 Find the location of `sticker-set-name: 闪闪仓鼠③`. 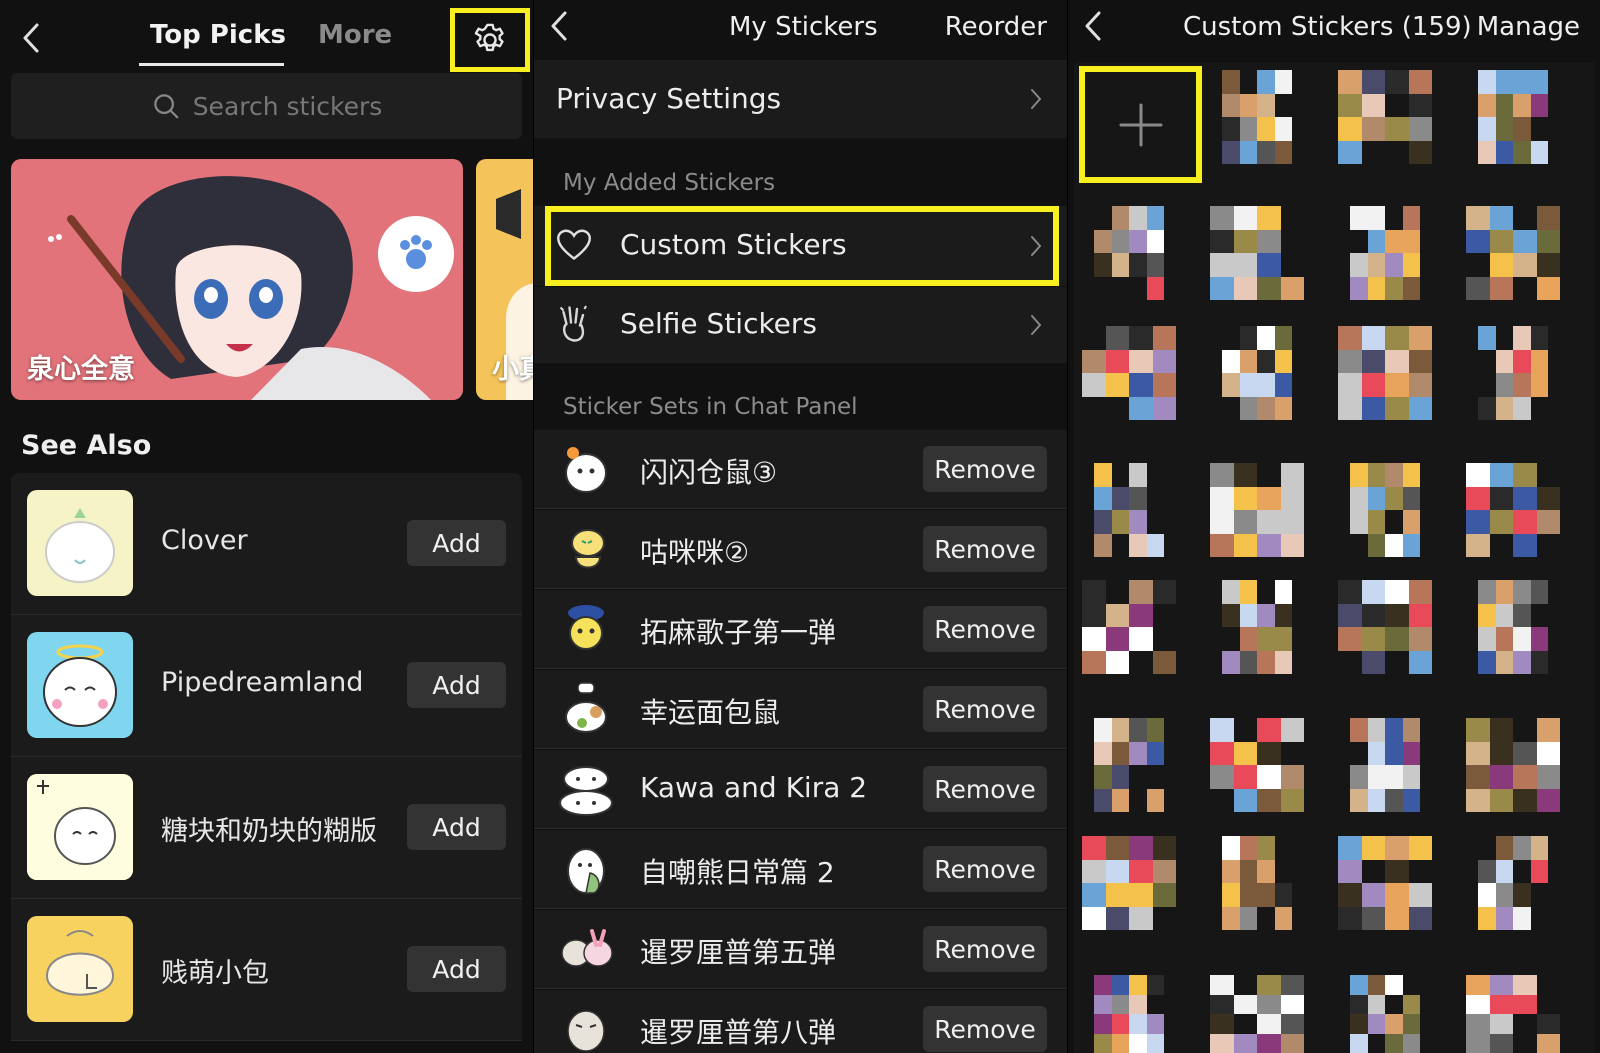

sticker-set-name: 闪闪仓鼠③ is located at coordinates (709, 472).